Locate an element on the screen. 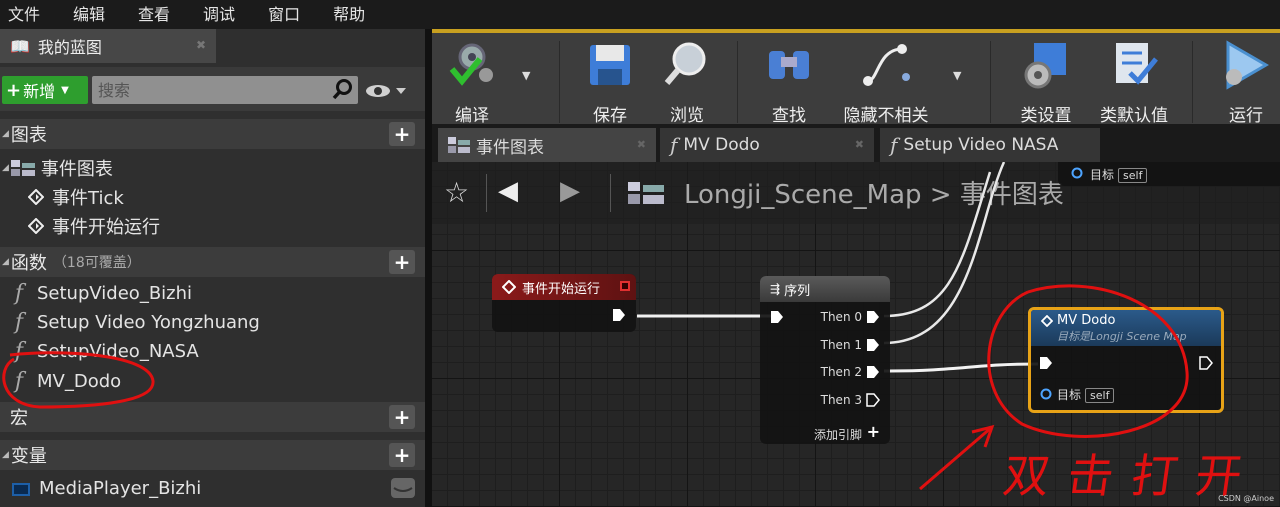  hide-unrelated-button: 隐藏不相关 is located at coordinates (886, 81).